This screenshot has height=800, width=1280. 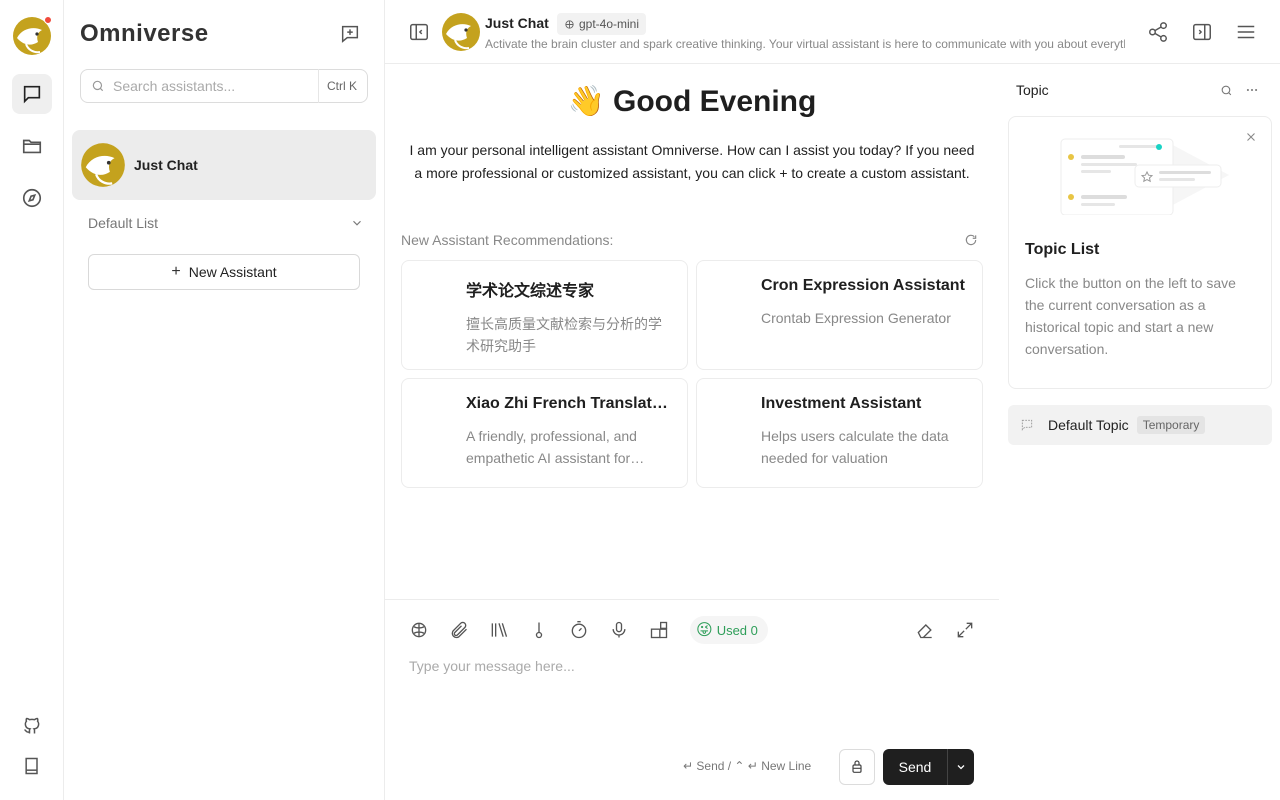 I want to click on expand-icon, so click(x=965, y=630).